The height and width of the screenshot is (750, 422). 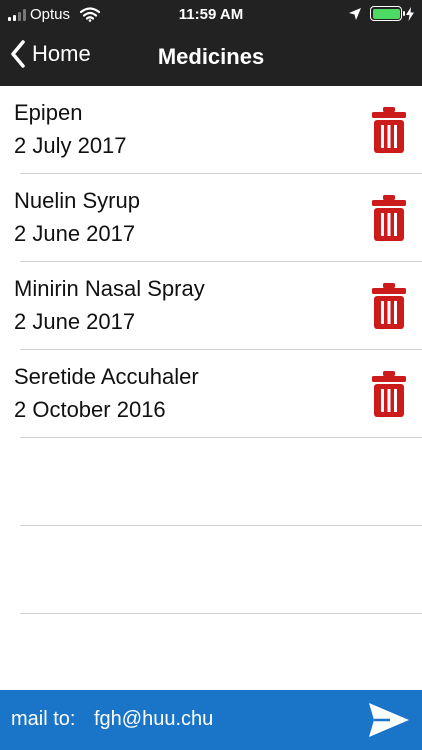 What do you see at coordinates (43, 719) in the screenshot?
I see `mail-to-label: mail to:` at bounding box center [43, 719].